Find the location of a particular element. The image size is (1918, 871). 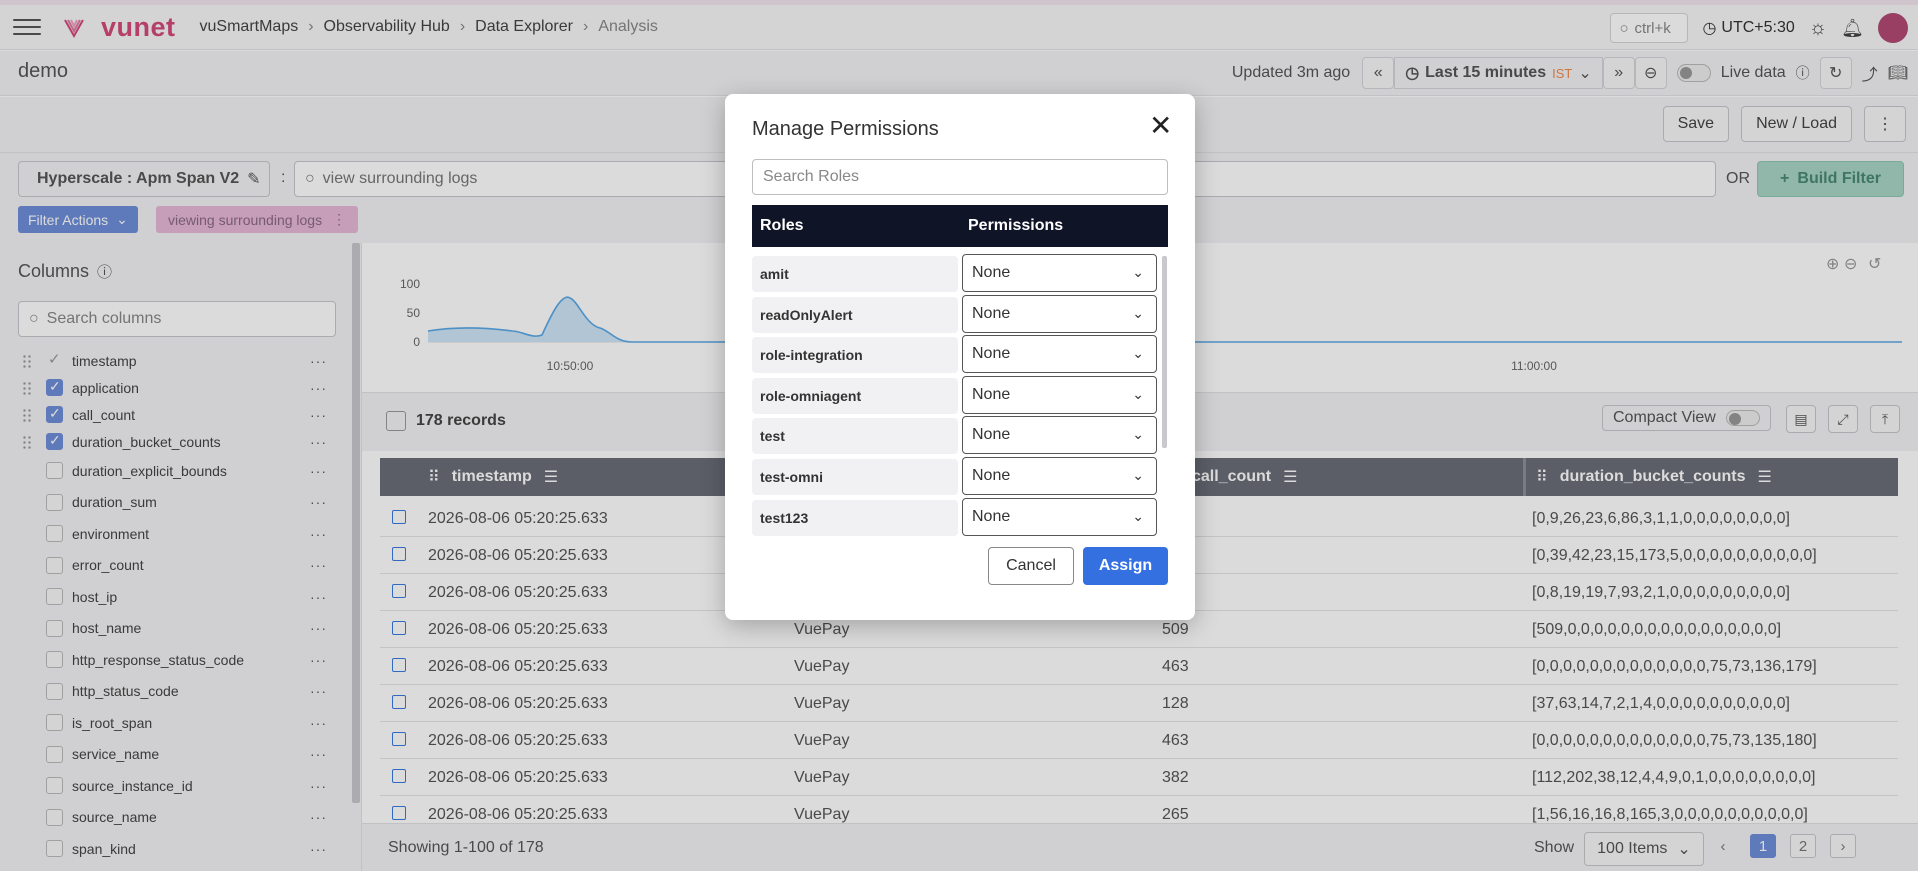

role-name: readOnlyAlert is located at coordinates (855, 314).